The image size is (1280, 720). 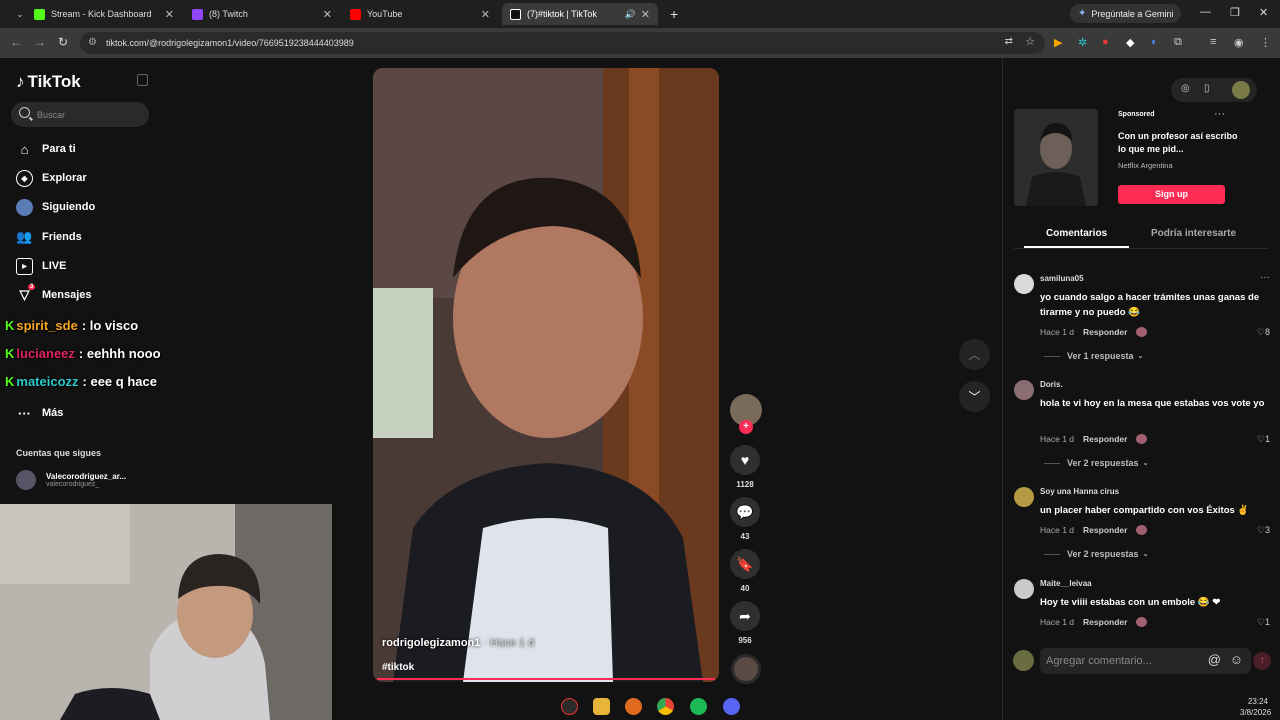 What do you see at coordinates (1205, 12) in the screenshot?
I see `minimize-icon: —` at bounding box center [1205, 12].